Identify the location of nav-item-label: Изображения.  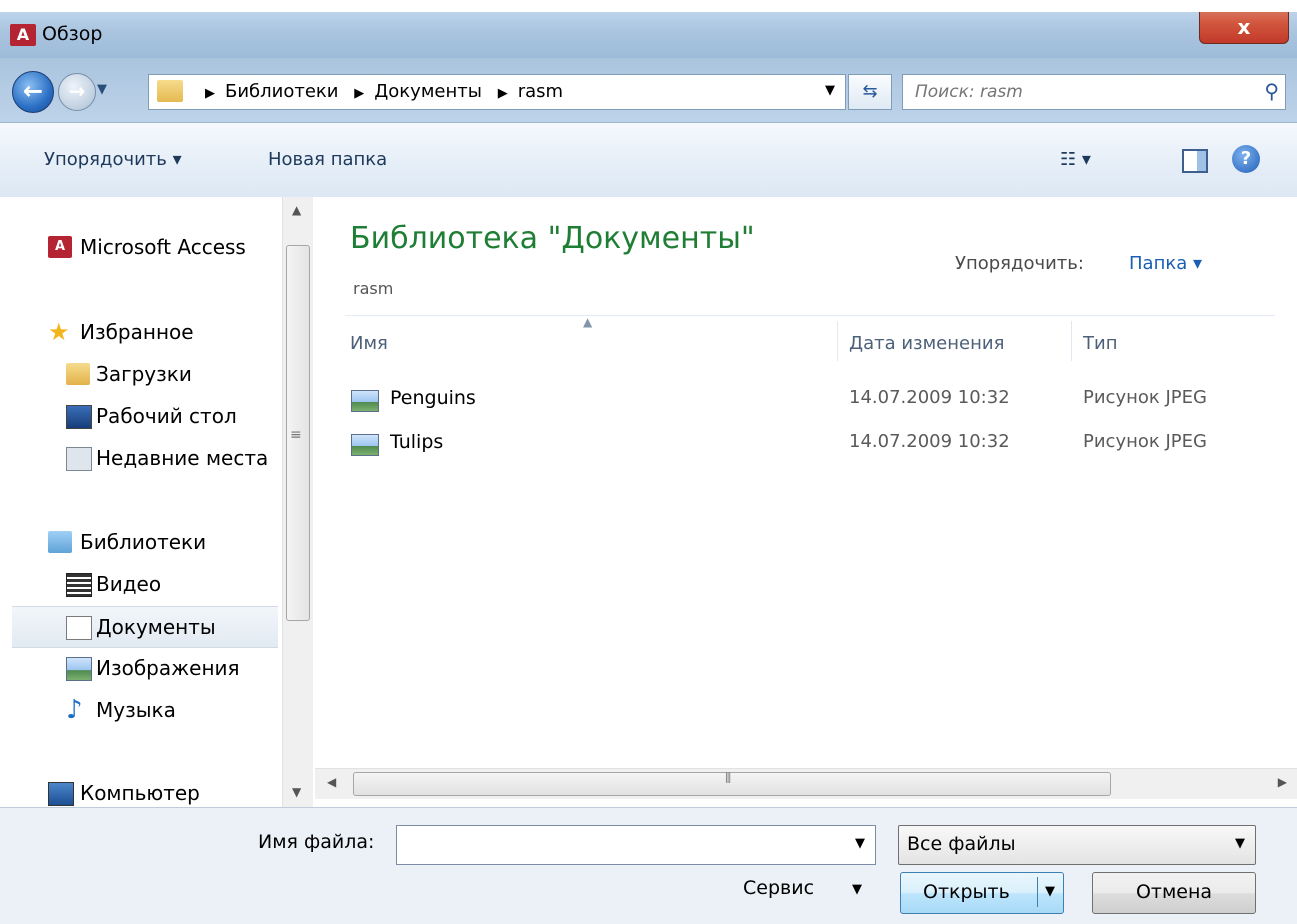
(168, 668).